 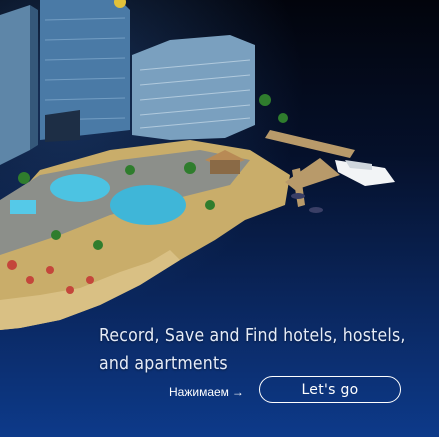 What do you see at coordinates (148, 205) in the screenshot?
I see `pool` at bounding box center [148, 205].